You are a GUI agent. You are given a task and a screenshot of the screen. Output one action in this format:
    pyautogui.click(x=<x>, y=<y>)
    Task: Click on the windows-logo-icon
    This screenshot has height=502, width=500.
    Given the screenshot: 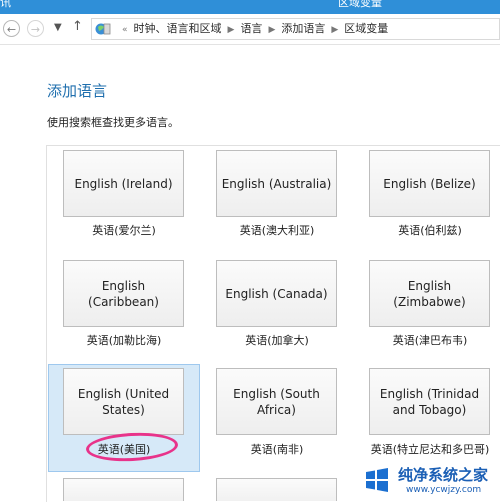 What is the action you would take?
    pyautogui.click(x=377, y=480)
    